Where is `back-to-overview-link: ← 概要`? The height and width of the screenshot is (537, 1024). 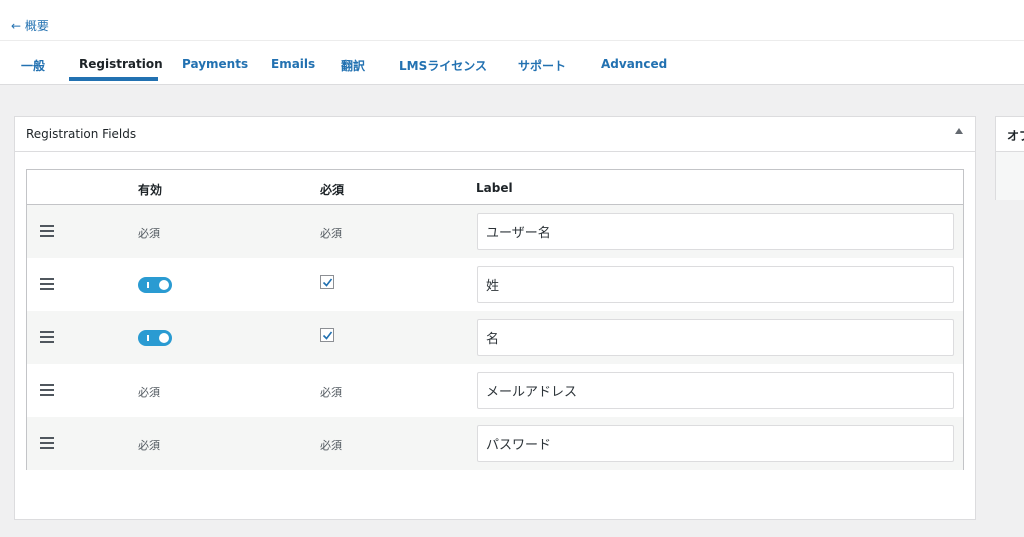 back-to-overview-link: ← 概要 is located at coordinates (30, 25).